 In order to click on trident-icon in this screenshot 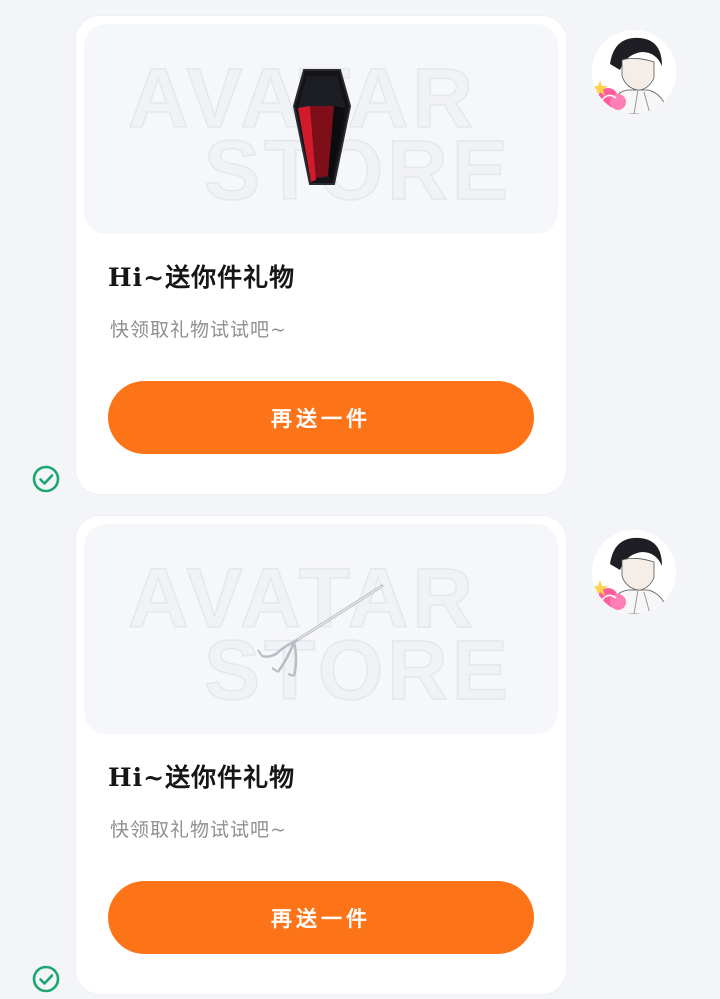, I will do `click(320, 630)`.